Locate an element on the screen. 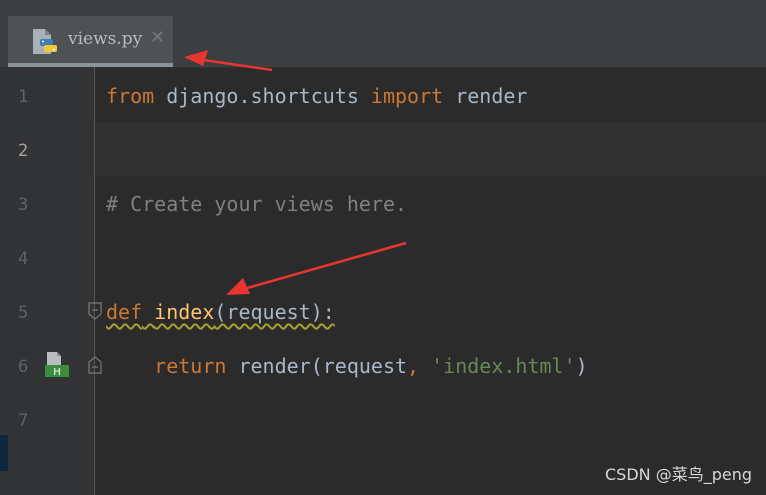 This screenshot has height=495, width=766. editor-tab-bar: views.py ✕ is located at coordinates (383, 42).